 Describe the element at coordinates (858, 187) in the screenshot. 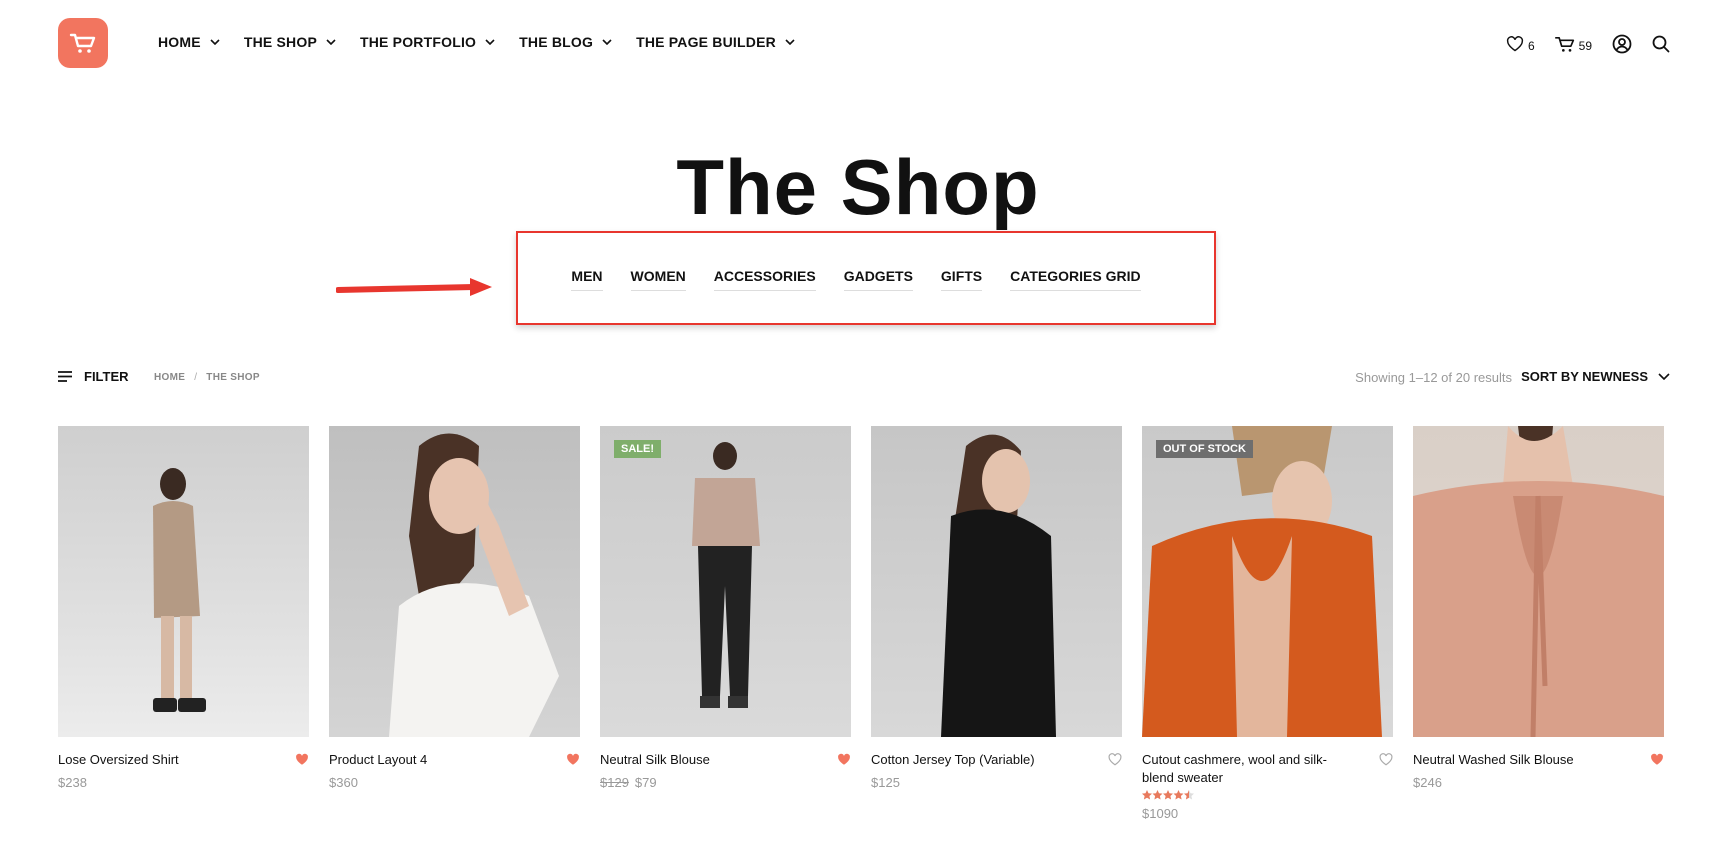

I see `page-title: The Shop` at that location.